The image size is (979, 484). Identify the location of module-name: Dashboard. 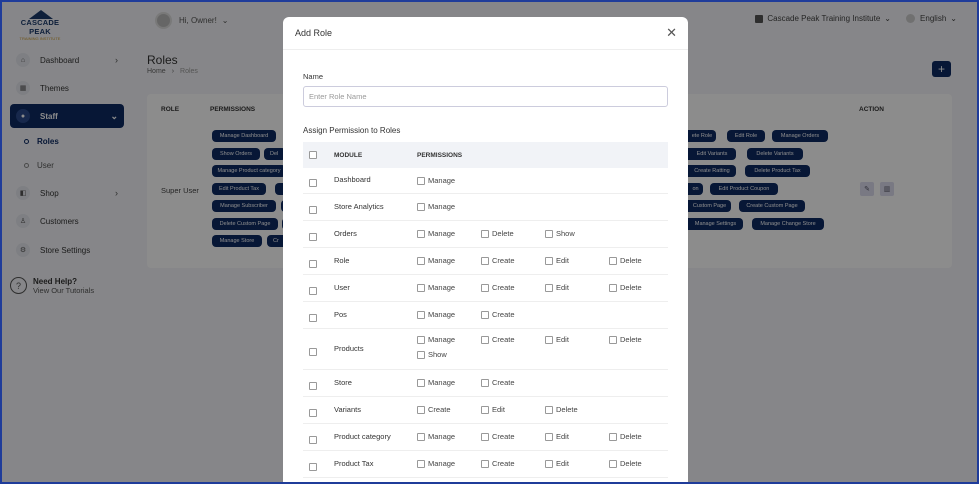
(352, 179).